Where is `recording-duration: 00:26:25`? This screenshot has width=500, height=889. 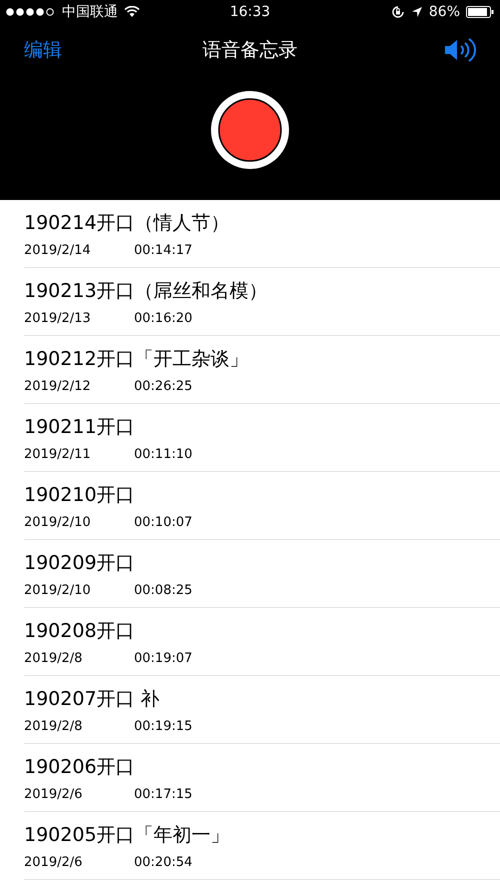
recording-duration: 00:26:25 is located at coordinates (163, 386).